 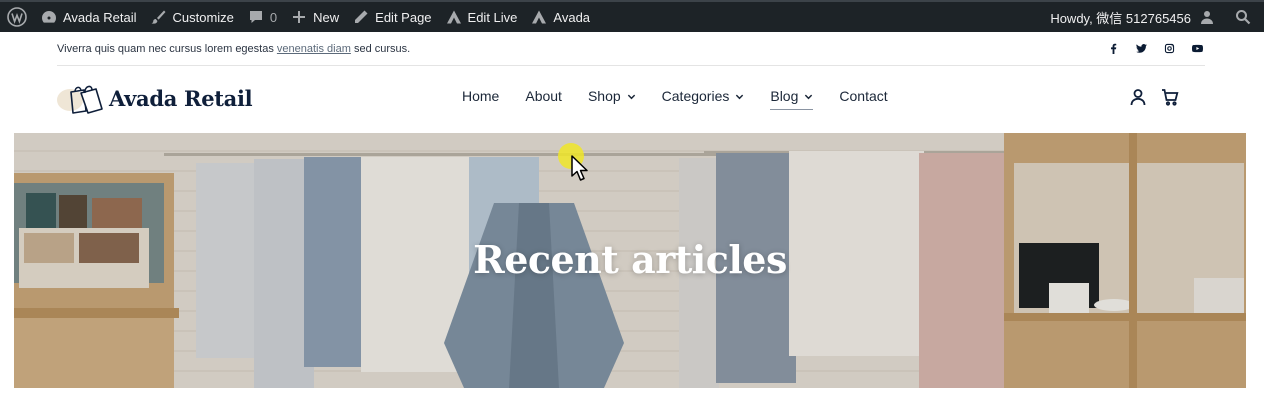 I want to click on edit-live-link: Edit Live, so click(x=482, y=17).